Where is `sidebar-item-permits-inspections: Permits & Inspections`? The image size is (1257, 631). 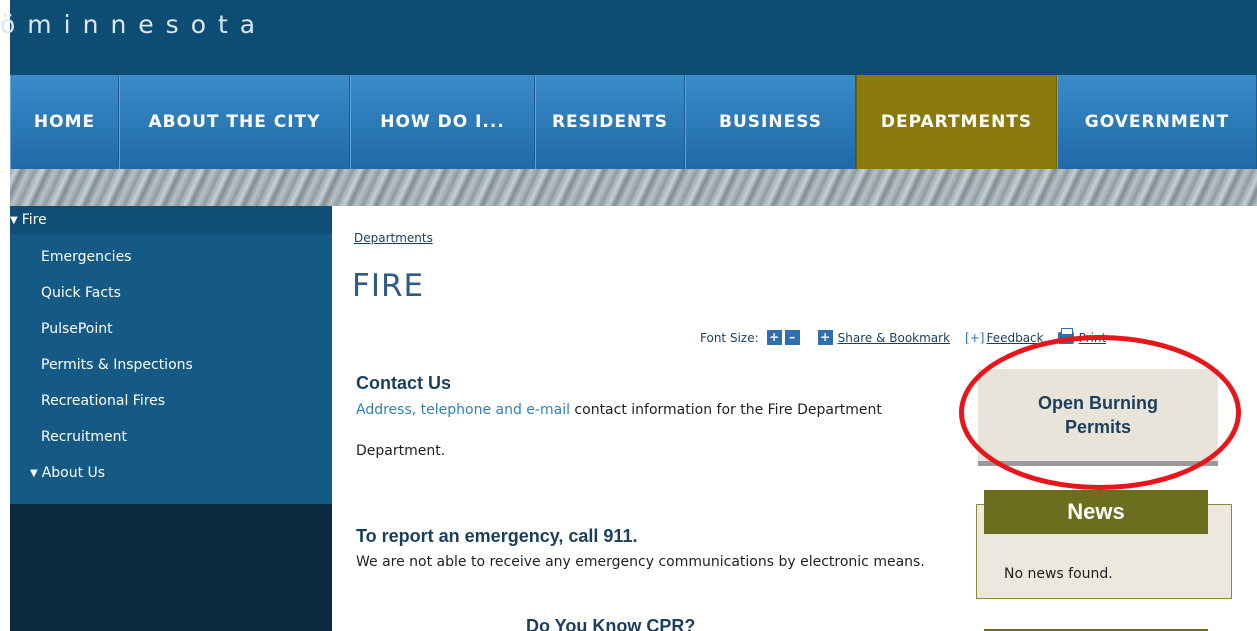
sidebar-item-permits-inspections: Permits & Inspections is located at coordinates (171, 365).